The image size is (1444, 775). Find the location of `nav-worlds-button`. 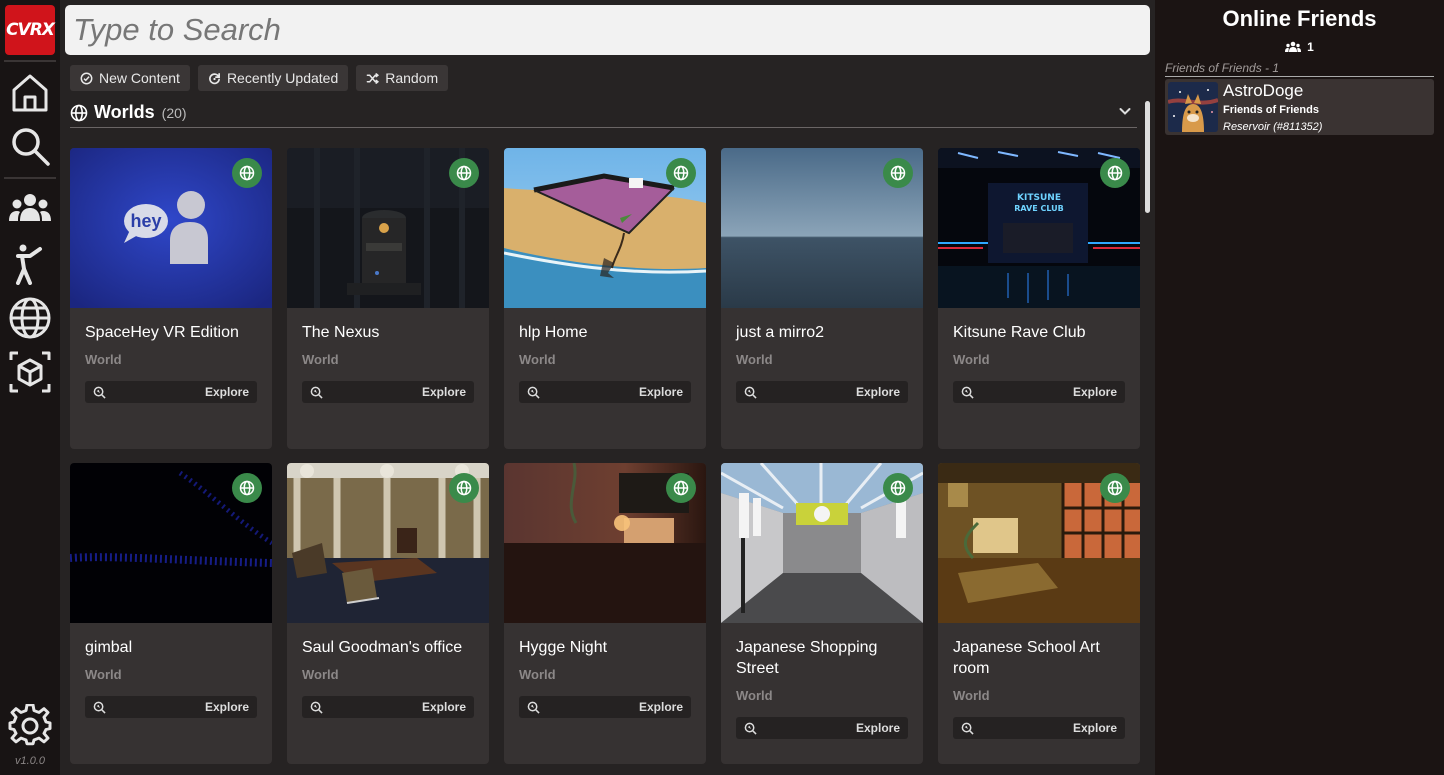

nav-worlds-button is located at coordinates (30, 318).